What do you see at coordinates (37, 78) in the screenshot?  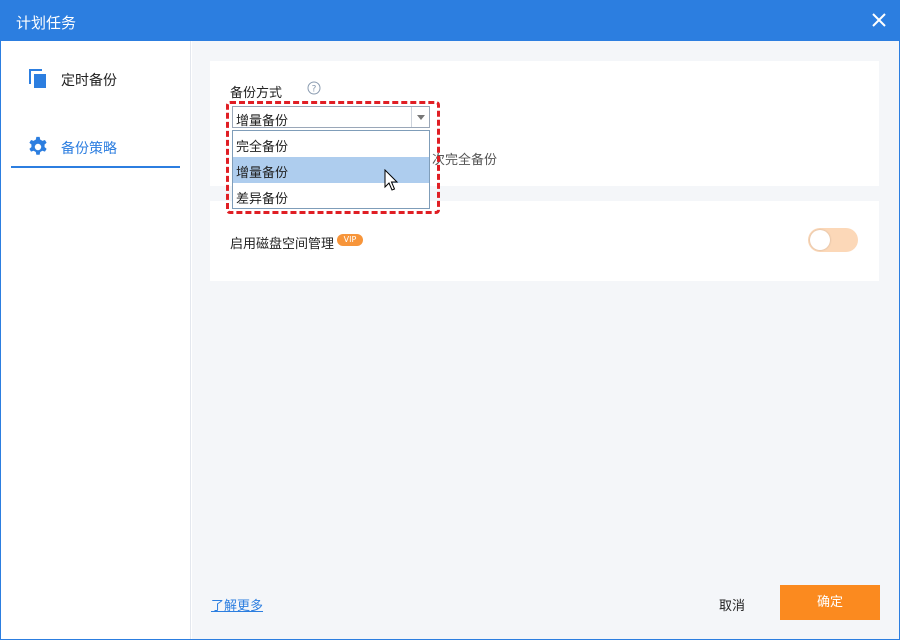 I see `copy-icon` at bounding box center [37, 78].